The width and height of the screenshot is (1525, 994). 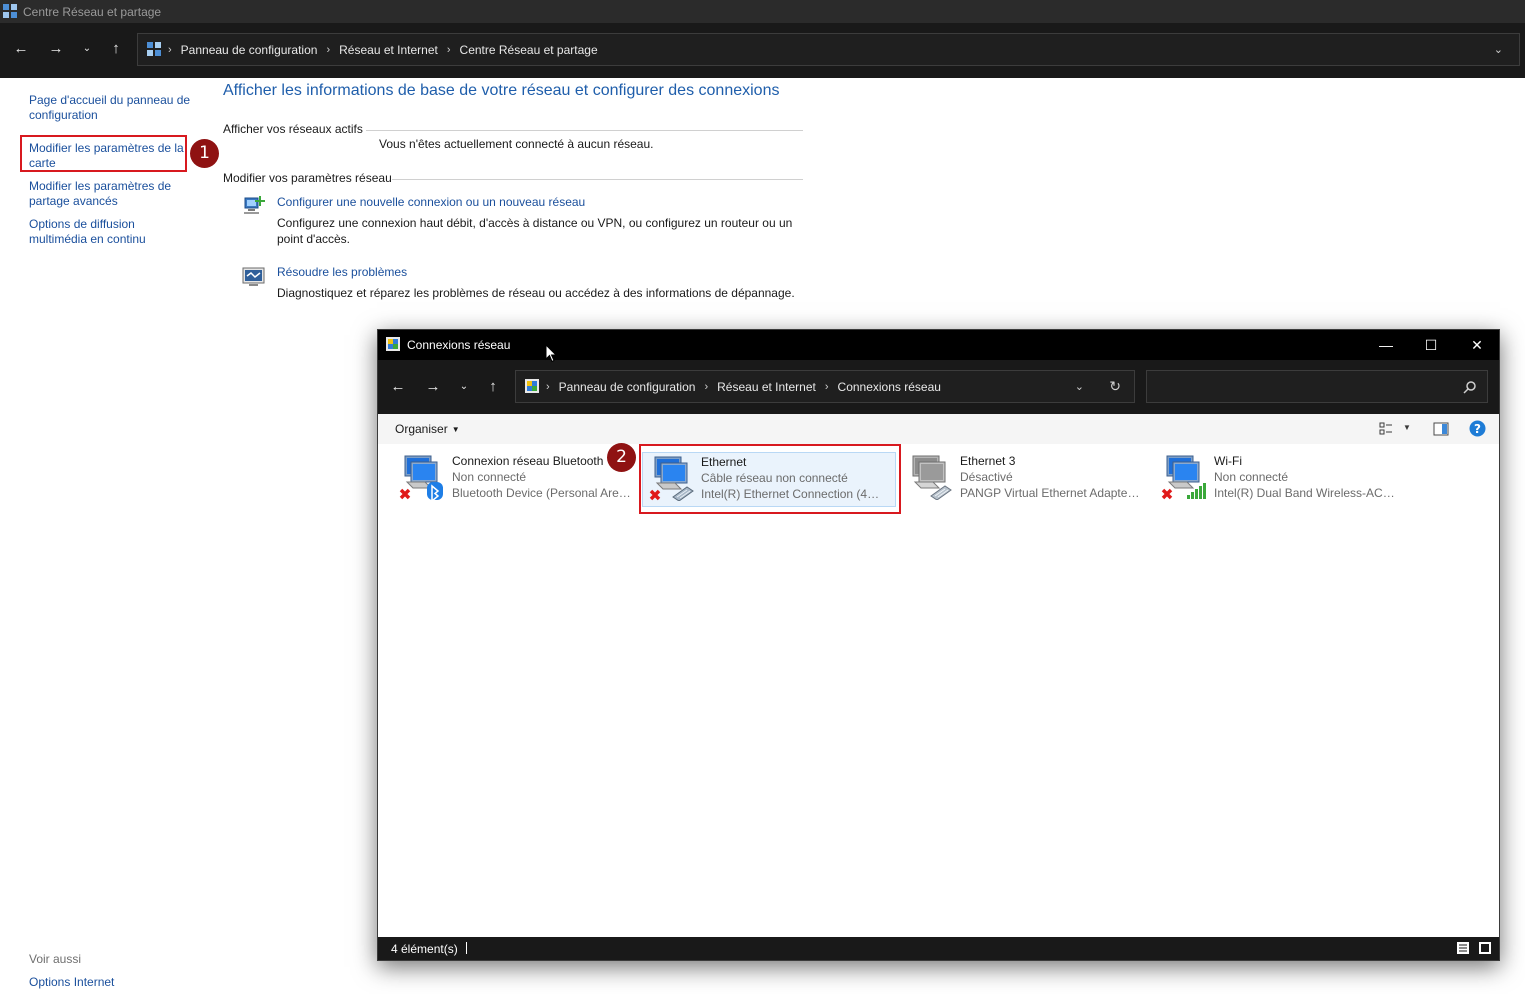 I want to click on close-icon: ✕, so click(x=1477, y=345).